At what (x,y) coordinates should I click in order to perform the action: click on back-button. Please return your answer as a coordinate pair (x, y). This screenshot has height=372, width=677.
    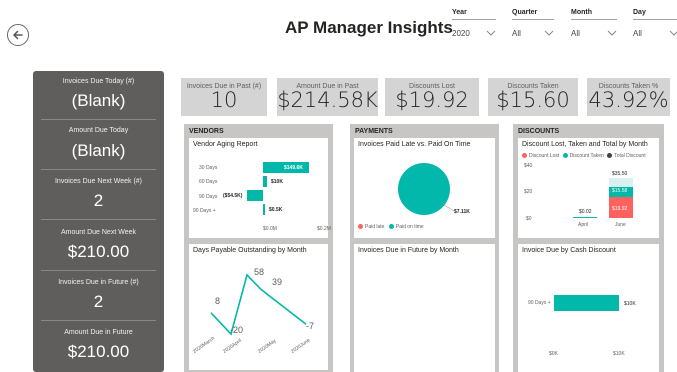
    Looking at the image, I should click on (18, 35).